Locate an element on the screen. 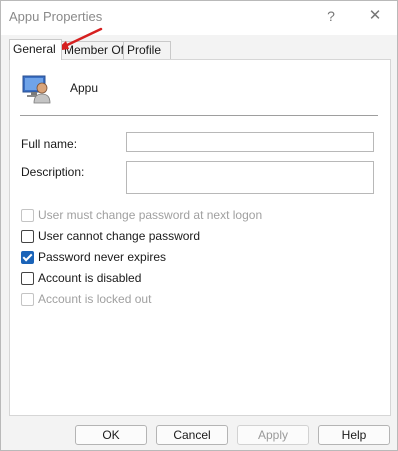 The height and width of the screenshot is (451, 398). divider is located at coordinates (199, 115).